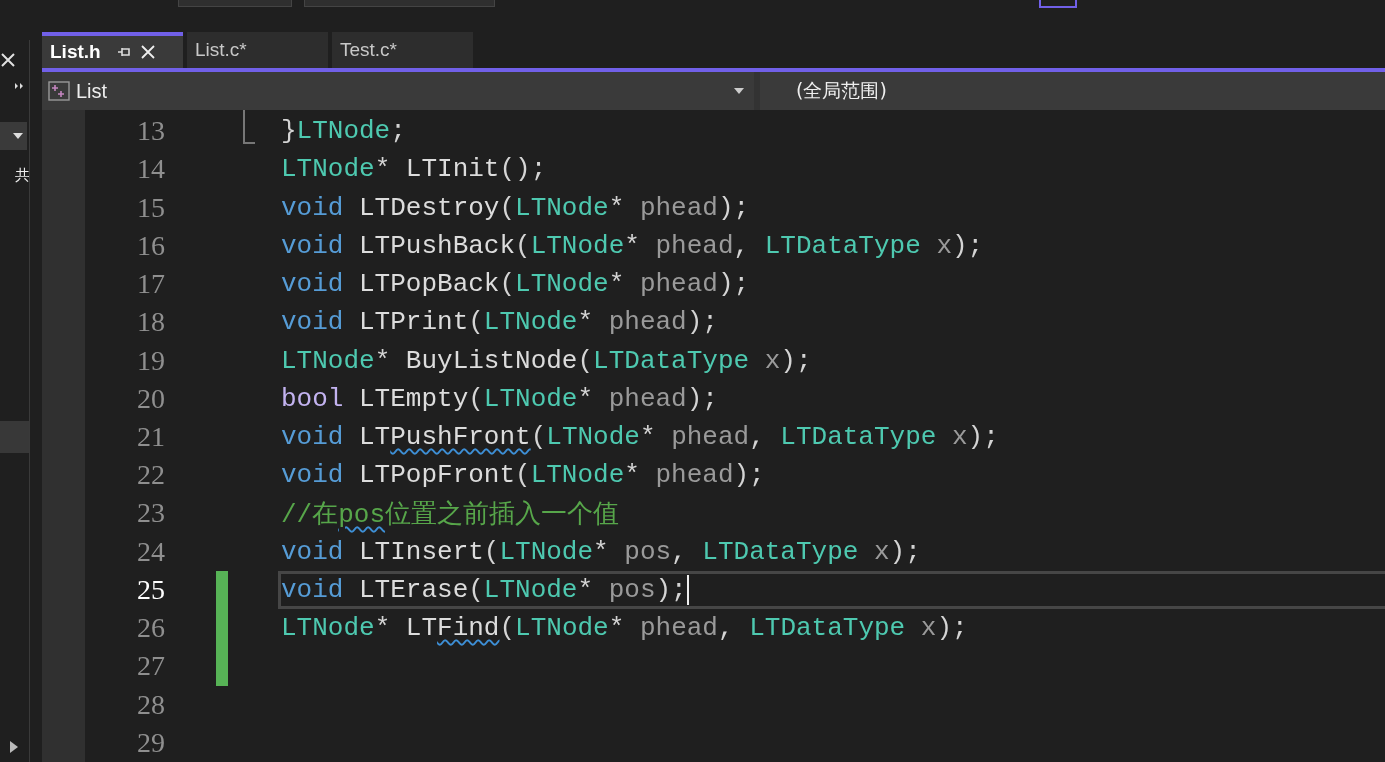 This screenshot has width=1385, height=762. What do you see at coordinates (601, 551) in the screenshot?
I see `code-line: void LTInsert(LTNode* pos, LTDataType x);` at bounding box center [601, 551].